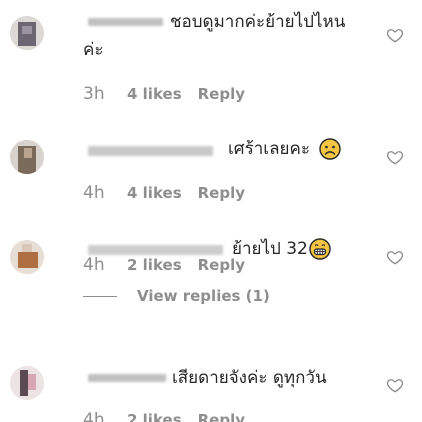  Describe the element at coordinates (330, 149) in the screenshot. I see `frowning-face-emoji` at that location.